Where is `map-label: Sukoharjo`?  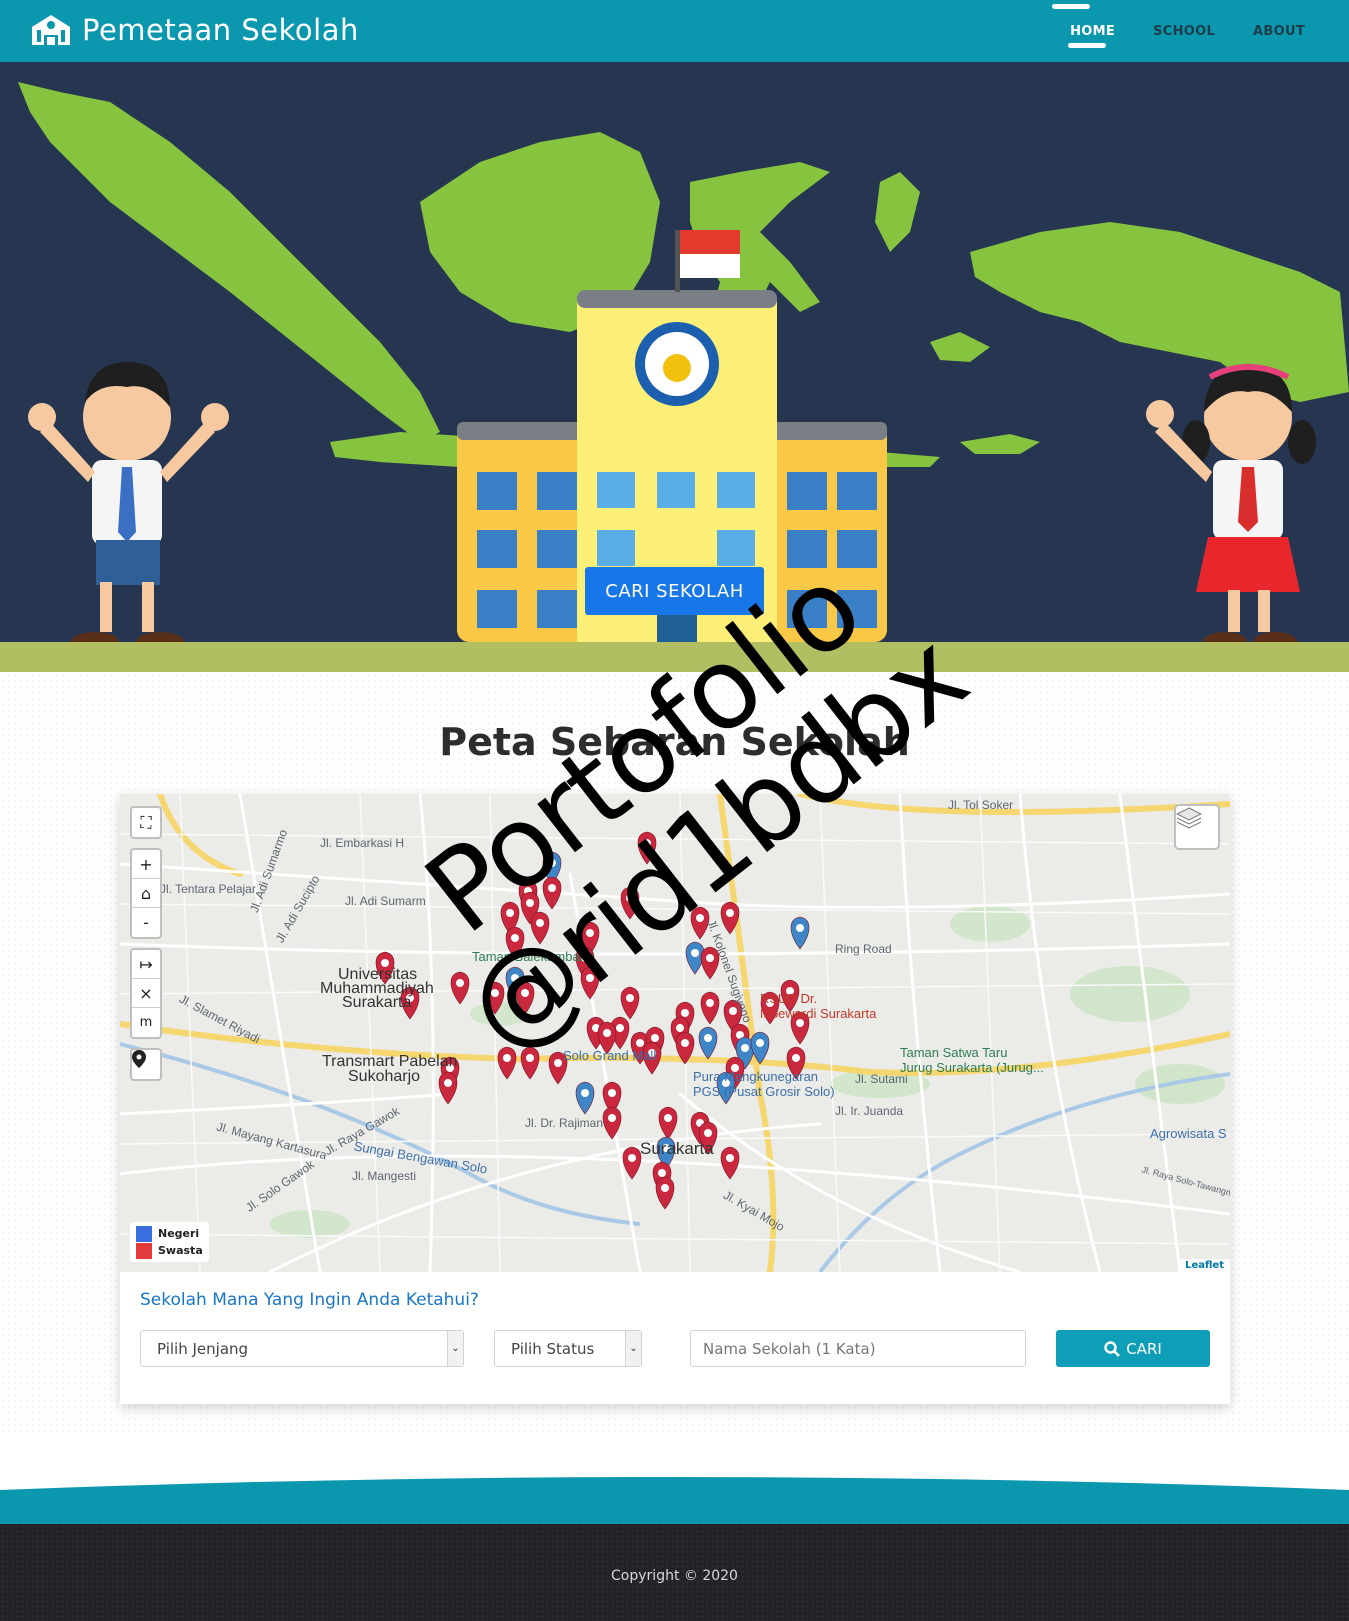
map-label: Sukoharjo is located at coordinates (384, 1076).